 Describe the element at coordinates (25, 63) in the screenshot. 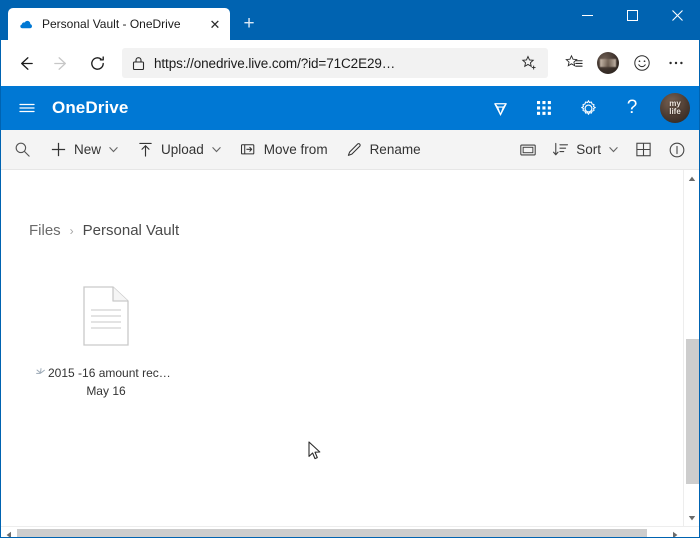

I see `back-button` at that location.